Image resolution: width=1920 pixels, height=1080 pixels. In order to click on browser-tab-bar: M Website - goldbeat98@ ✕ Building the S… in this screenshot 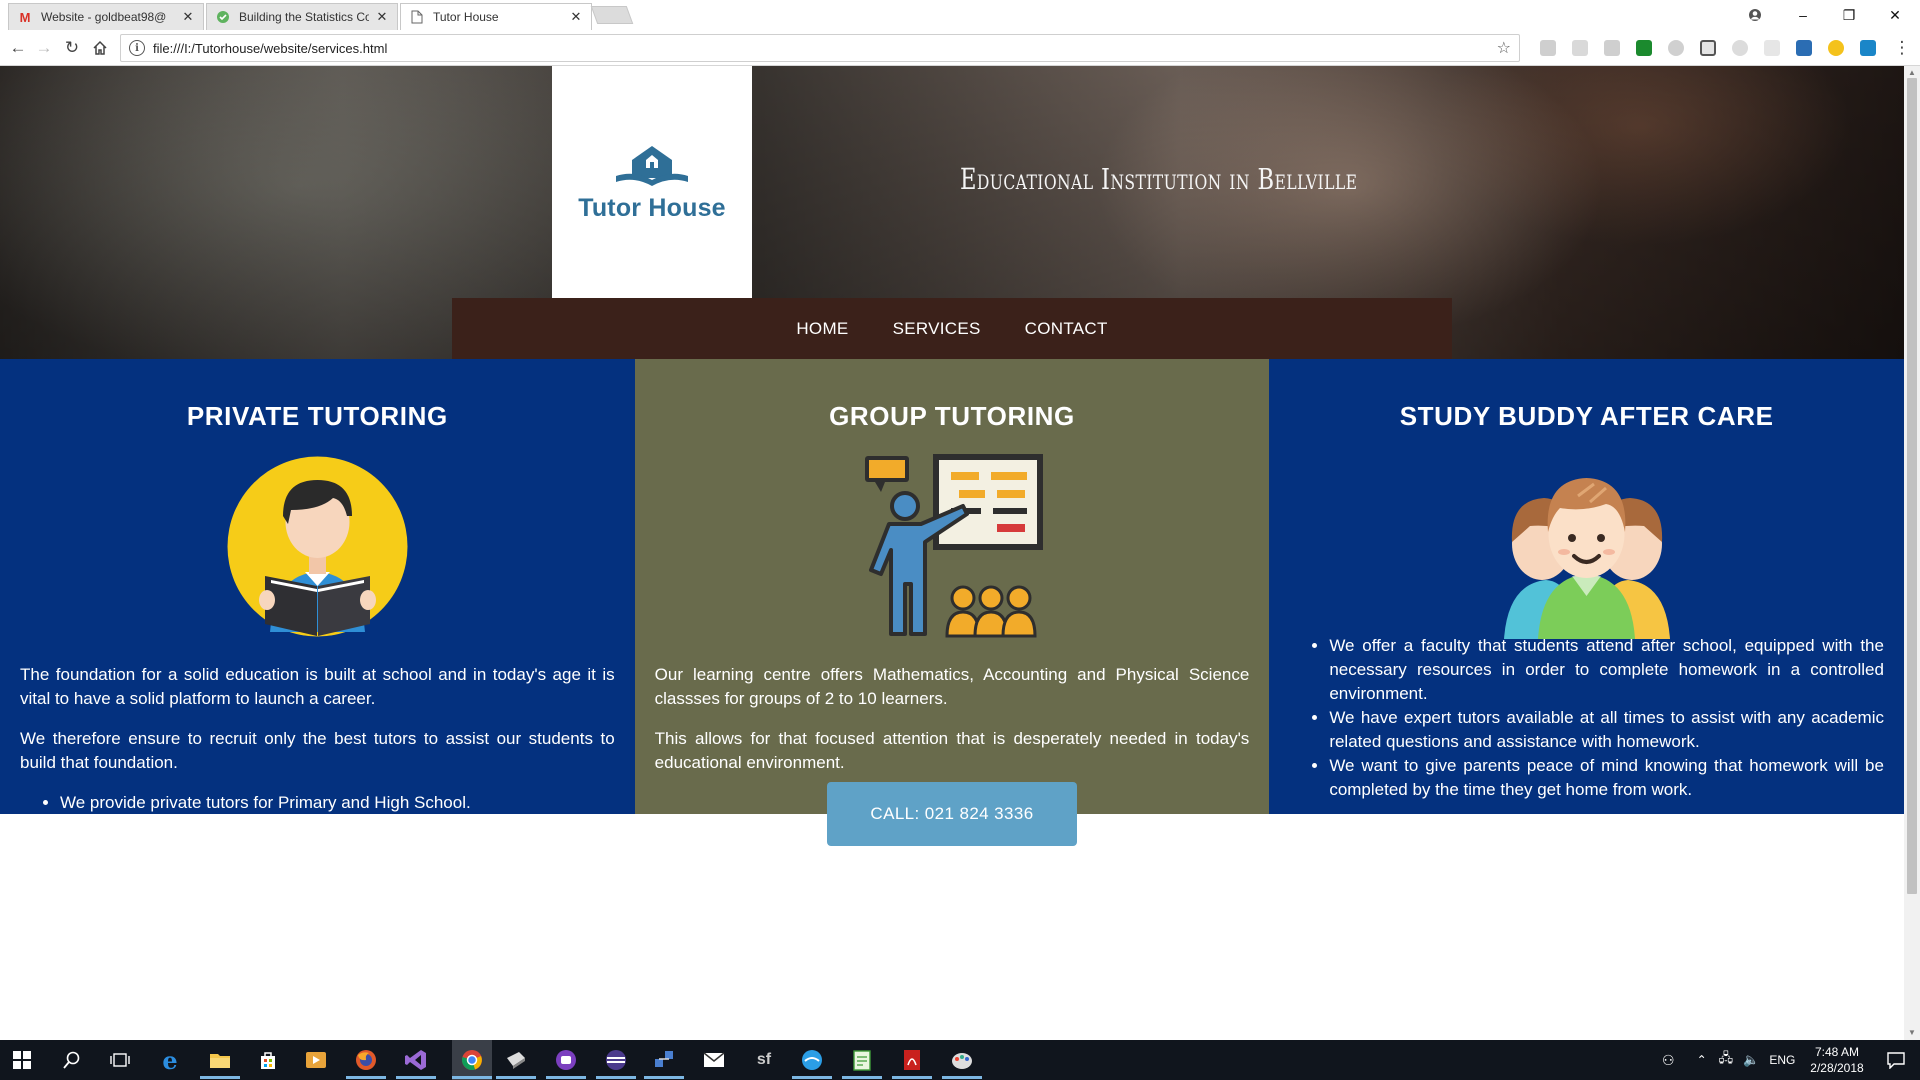, I will do `click(960, 15)`.